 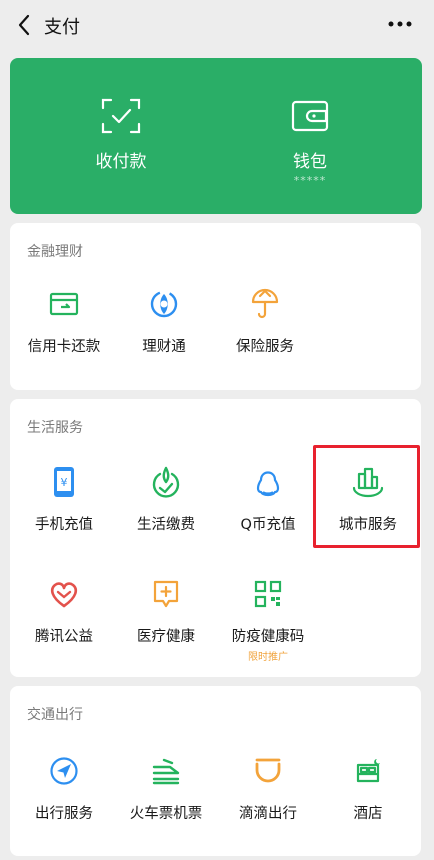 What do you see at coordinates (310, 136) in the screenshot?
I see `wallet-button: 钱包 *****` at bounding box center [310, 136].